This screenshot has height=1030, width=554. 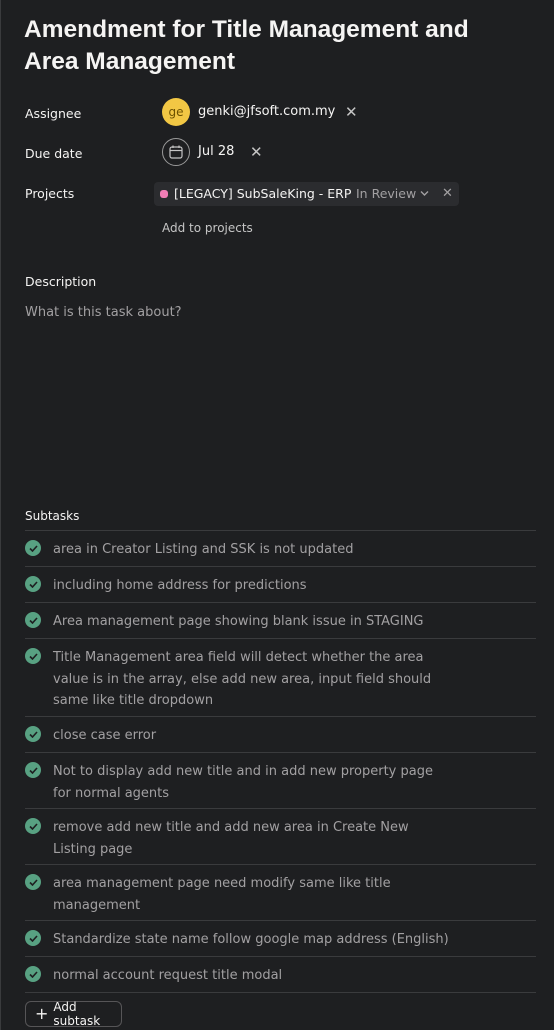 I want to click on remove-project-button: ✕, so click(x=447, y=193).